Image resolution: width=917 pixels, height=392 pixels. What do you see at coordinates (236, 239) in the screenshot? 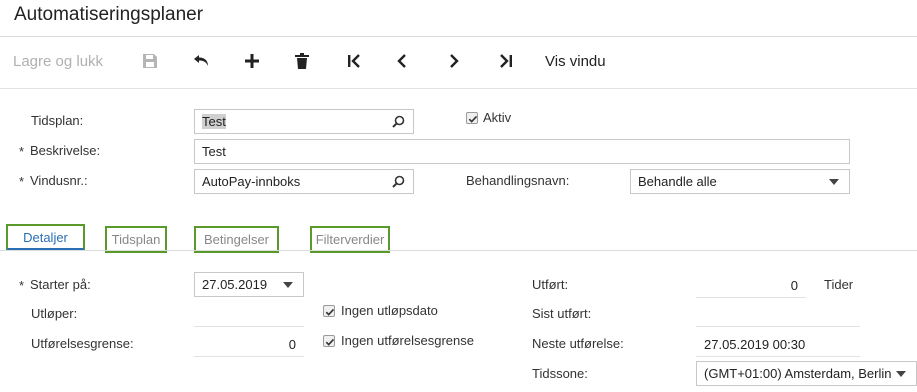
I see `tab-conditions: Betingelser` at bounding box center [236, 239].